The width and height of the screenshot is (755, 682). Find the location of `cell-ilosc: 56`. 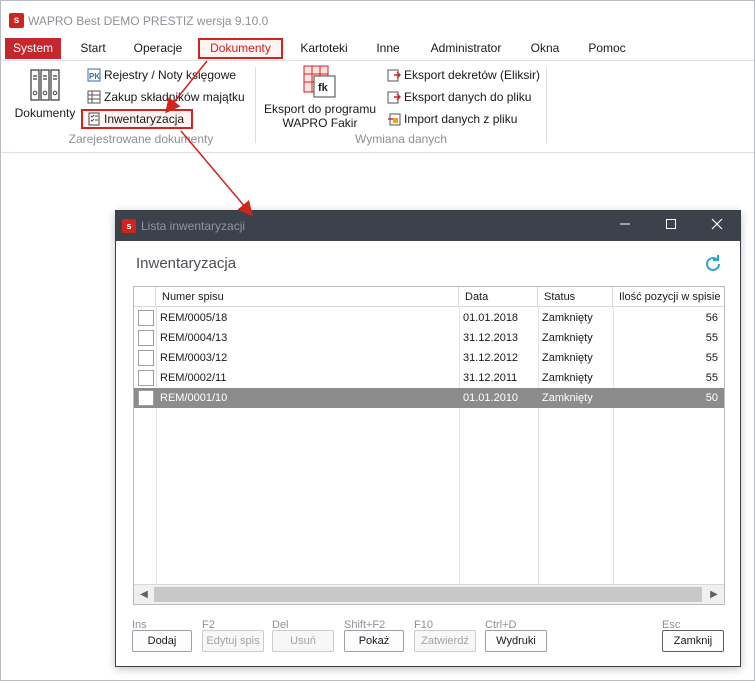

cell-ilosc: 56 is located at coordinates (711, 318).